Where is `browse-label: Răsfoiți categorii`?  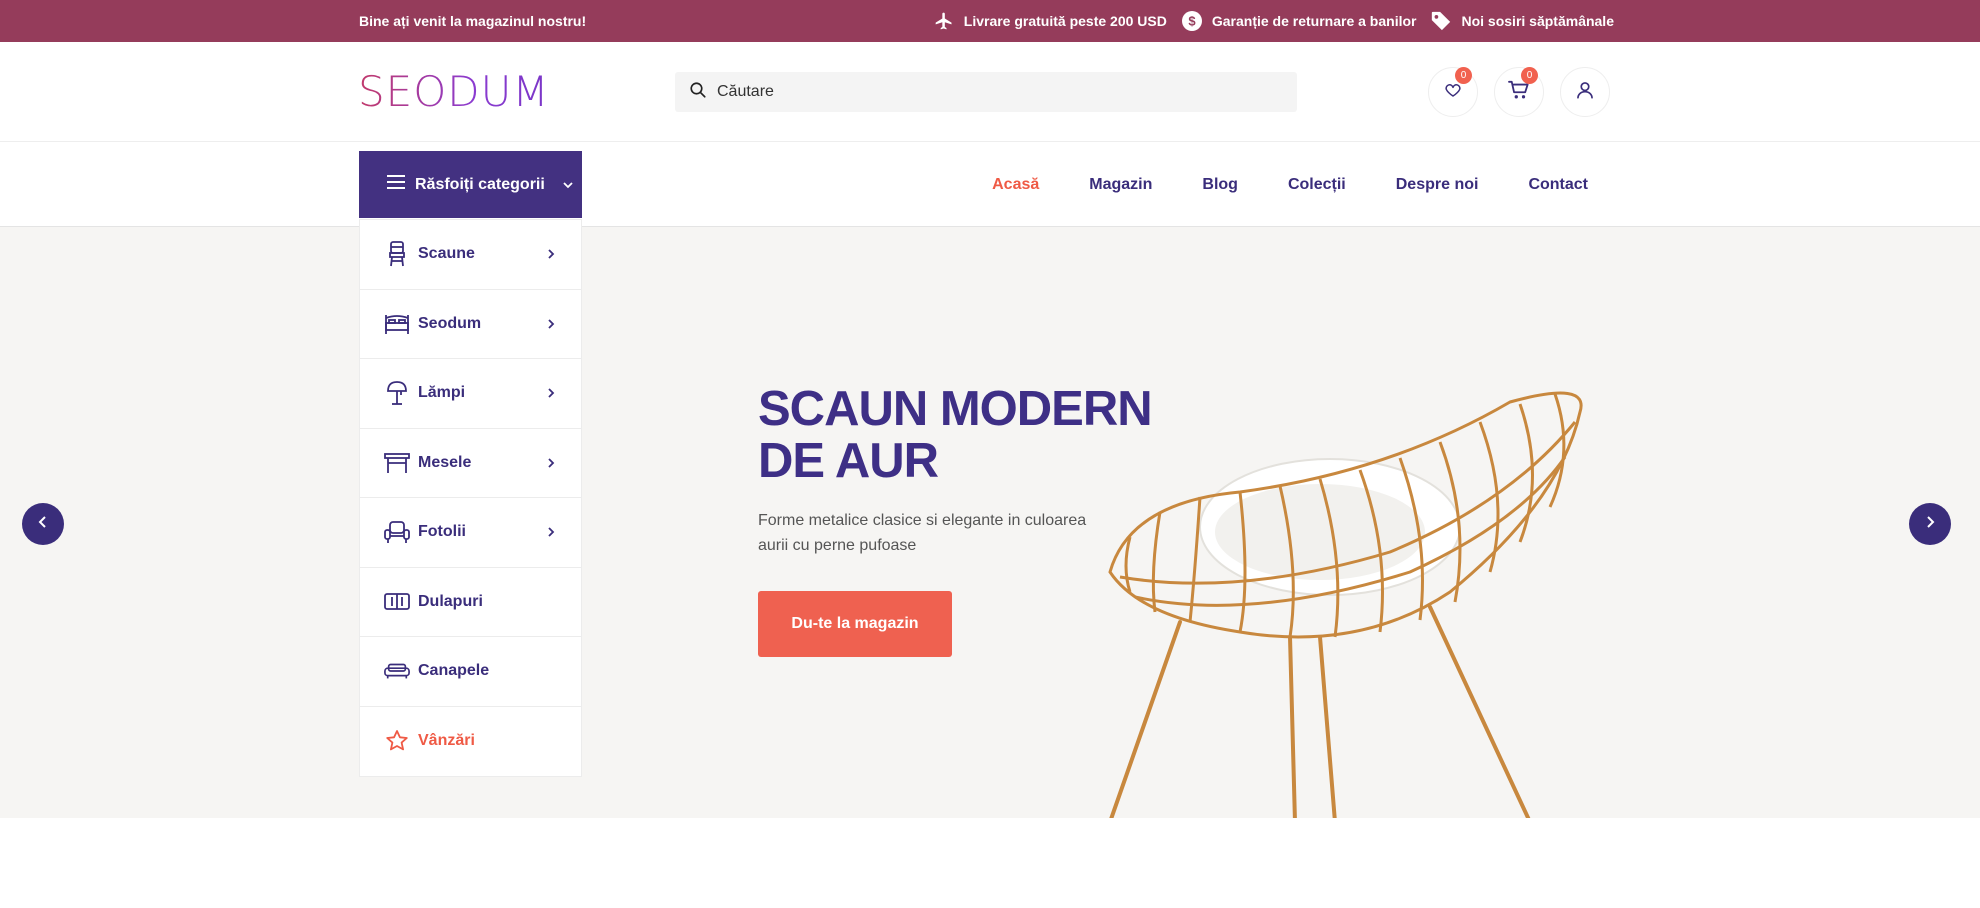 browse-label: Răsfoiți categorii is located at coordinates (480, 184).